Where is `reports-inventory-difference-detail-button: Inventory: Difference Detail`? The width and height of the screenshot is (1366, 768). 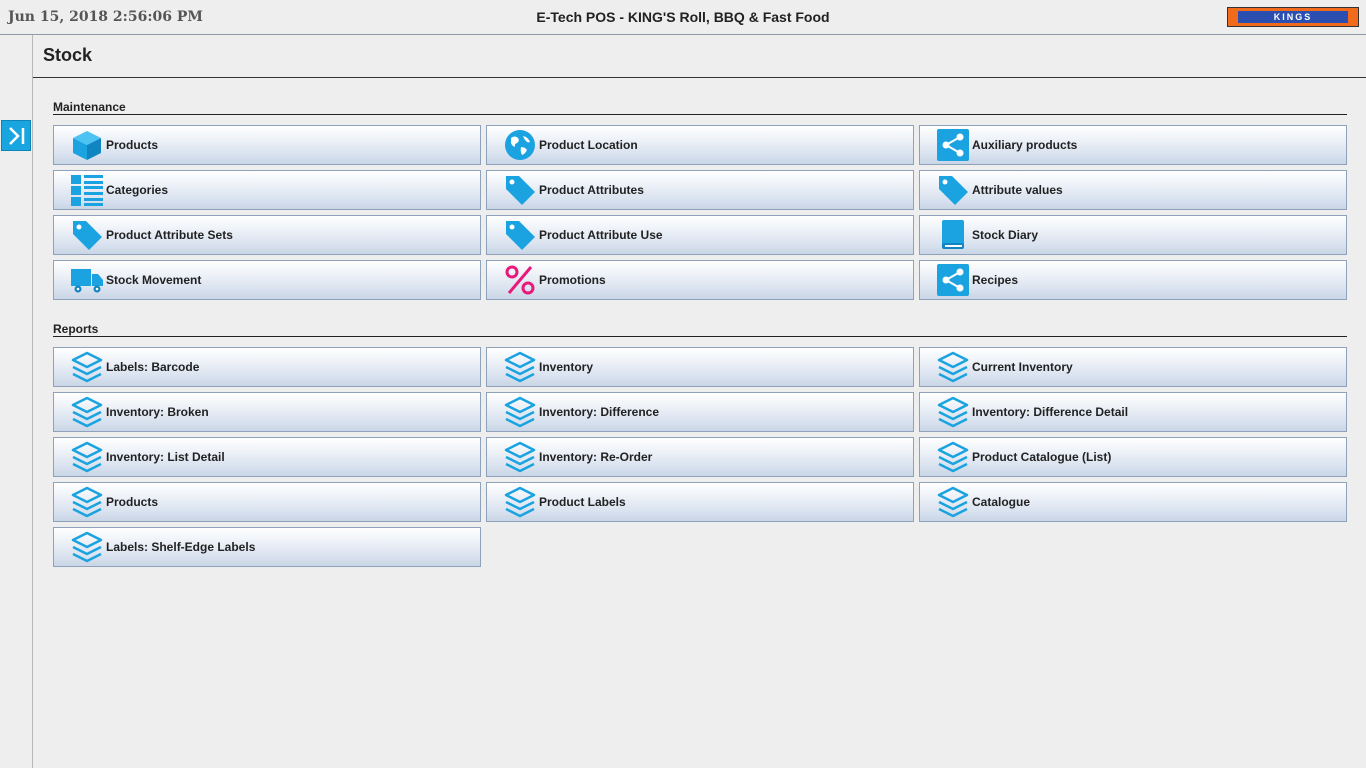
reports-inventory-difference-detail-button: Inventory: Difference Detail is located at coordinates (1133, 412).